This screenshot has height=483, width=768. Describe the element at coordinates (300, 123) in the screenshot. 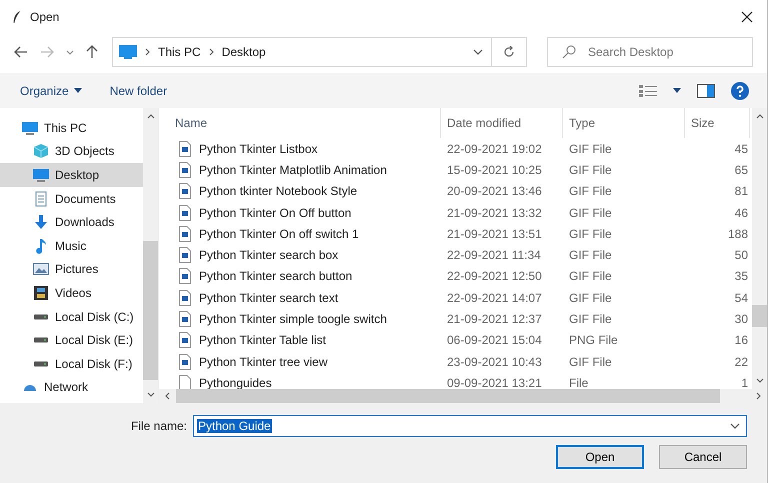

I see `column-header: Name` at that location.